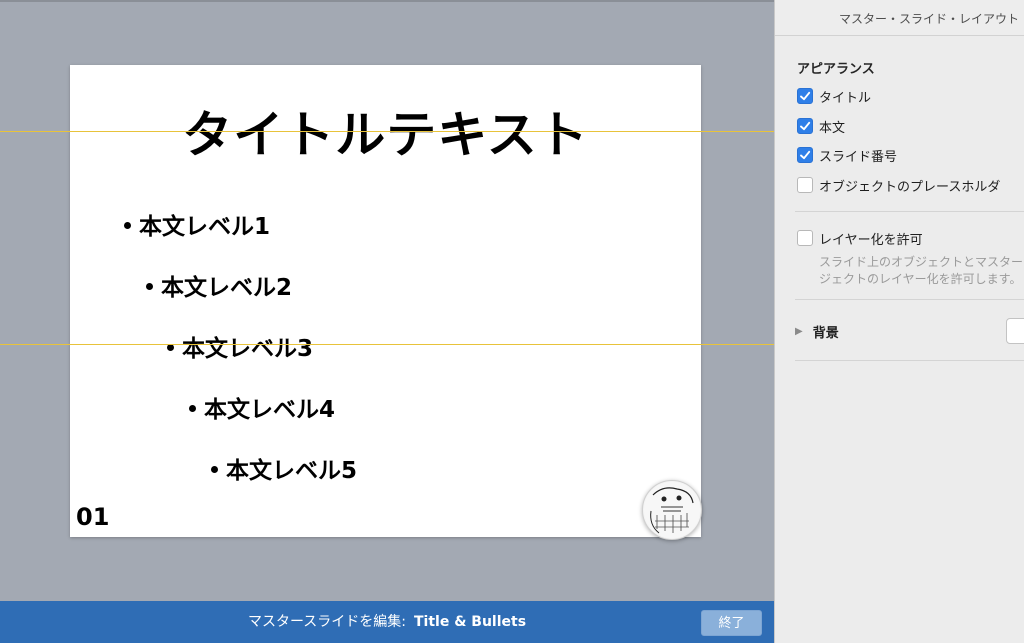  Describe the element at coordinates (799, 331) in the screenshot. I see `disclosure-triangle-icon: ▶` at that location.